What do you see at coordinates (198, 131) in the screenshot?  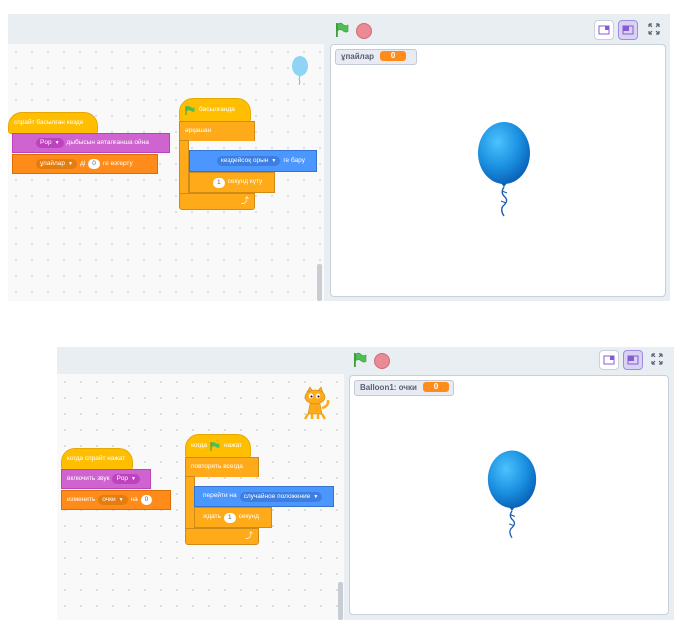 I see `block-label: әрқашан` at bounding box center [198, 131].